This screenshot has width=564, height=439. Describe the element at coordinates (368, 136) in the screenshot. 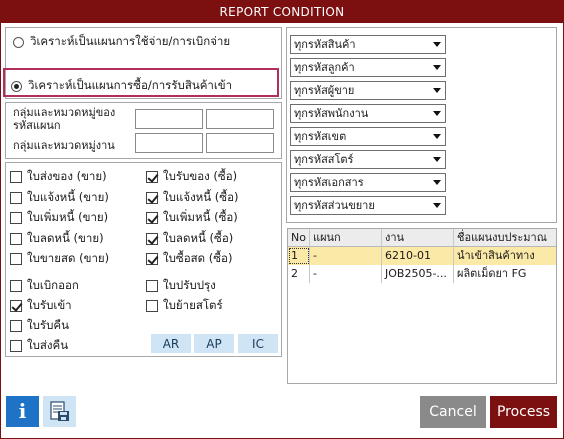

I see `zone-code-dropdown: ทุกรหัสเขต` at that location.